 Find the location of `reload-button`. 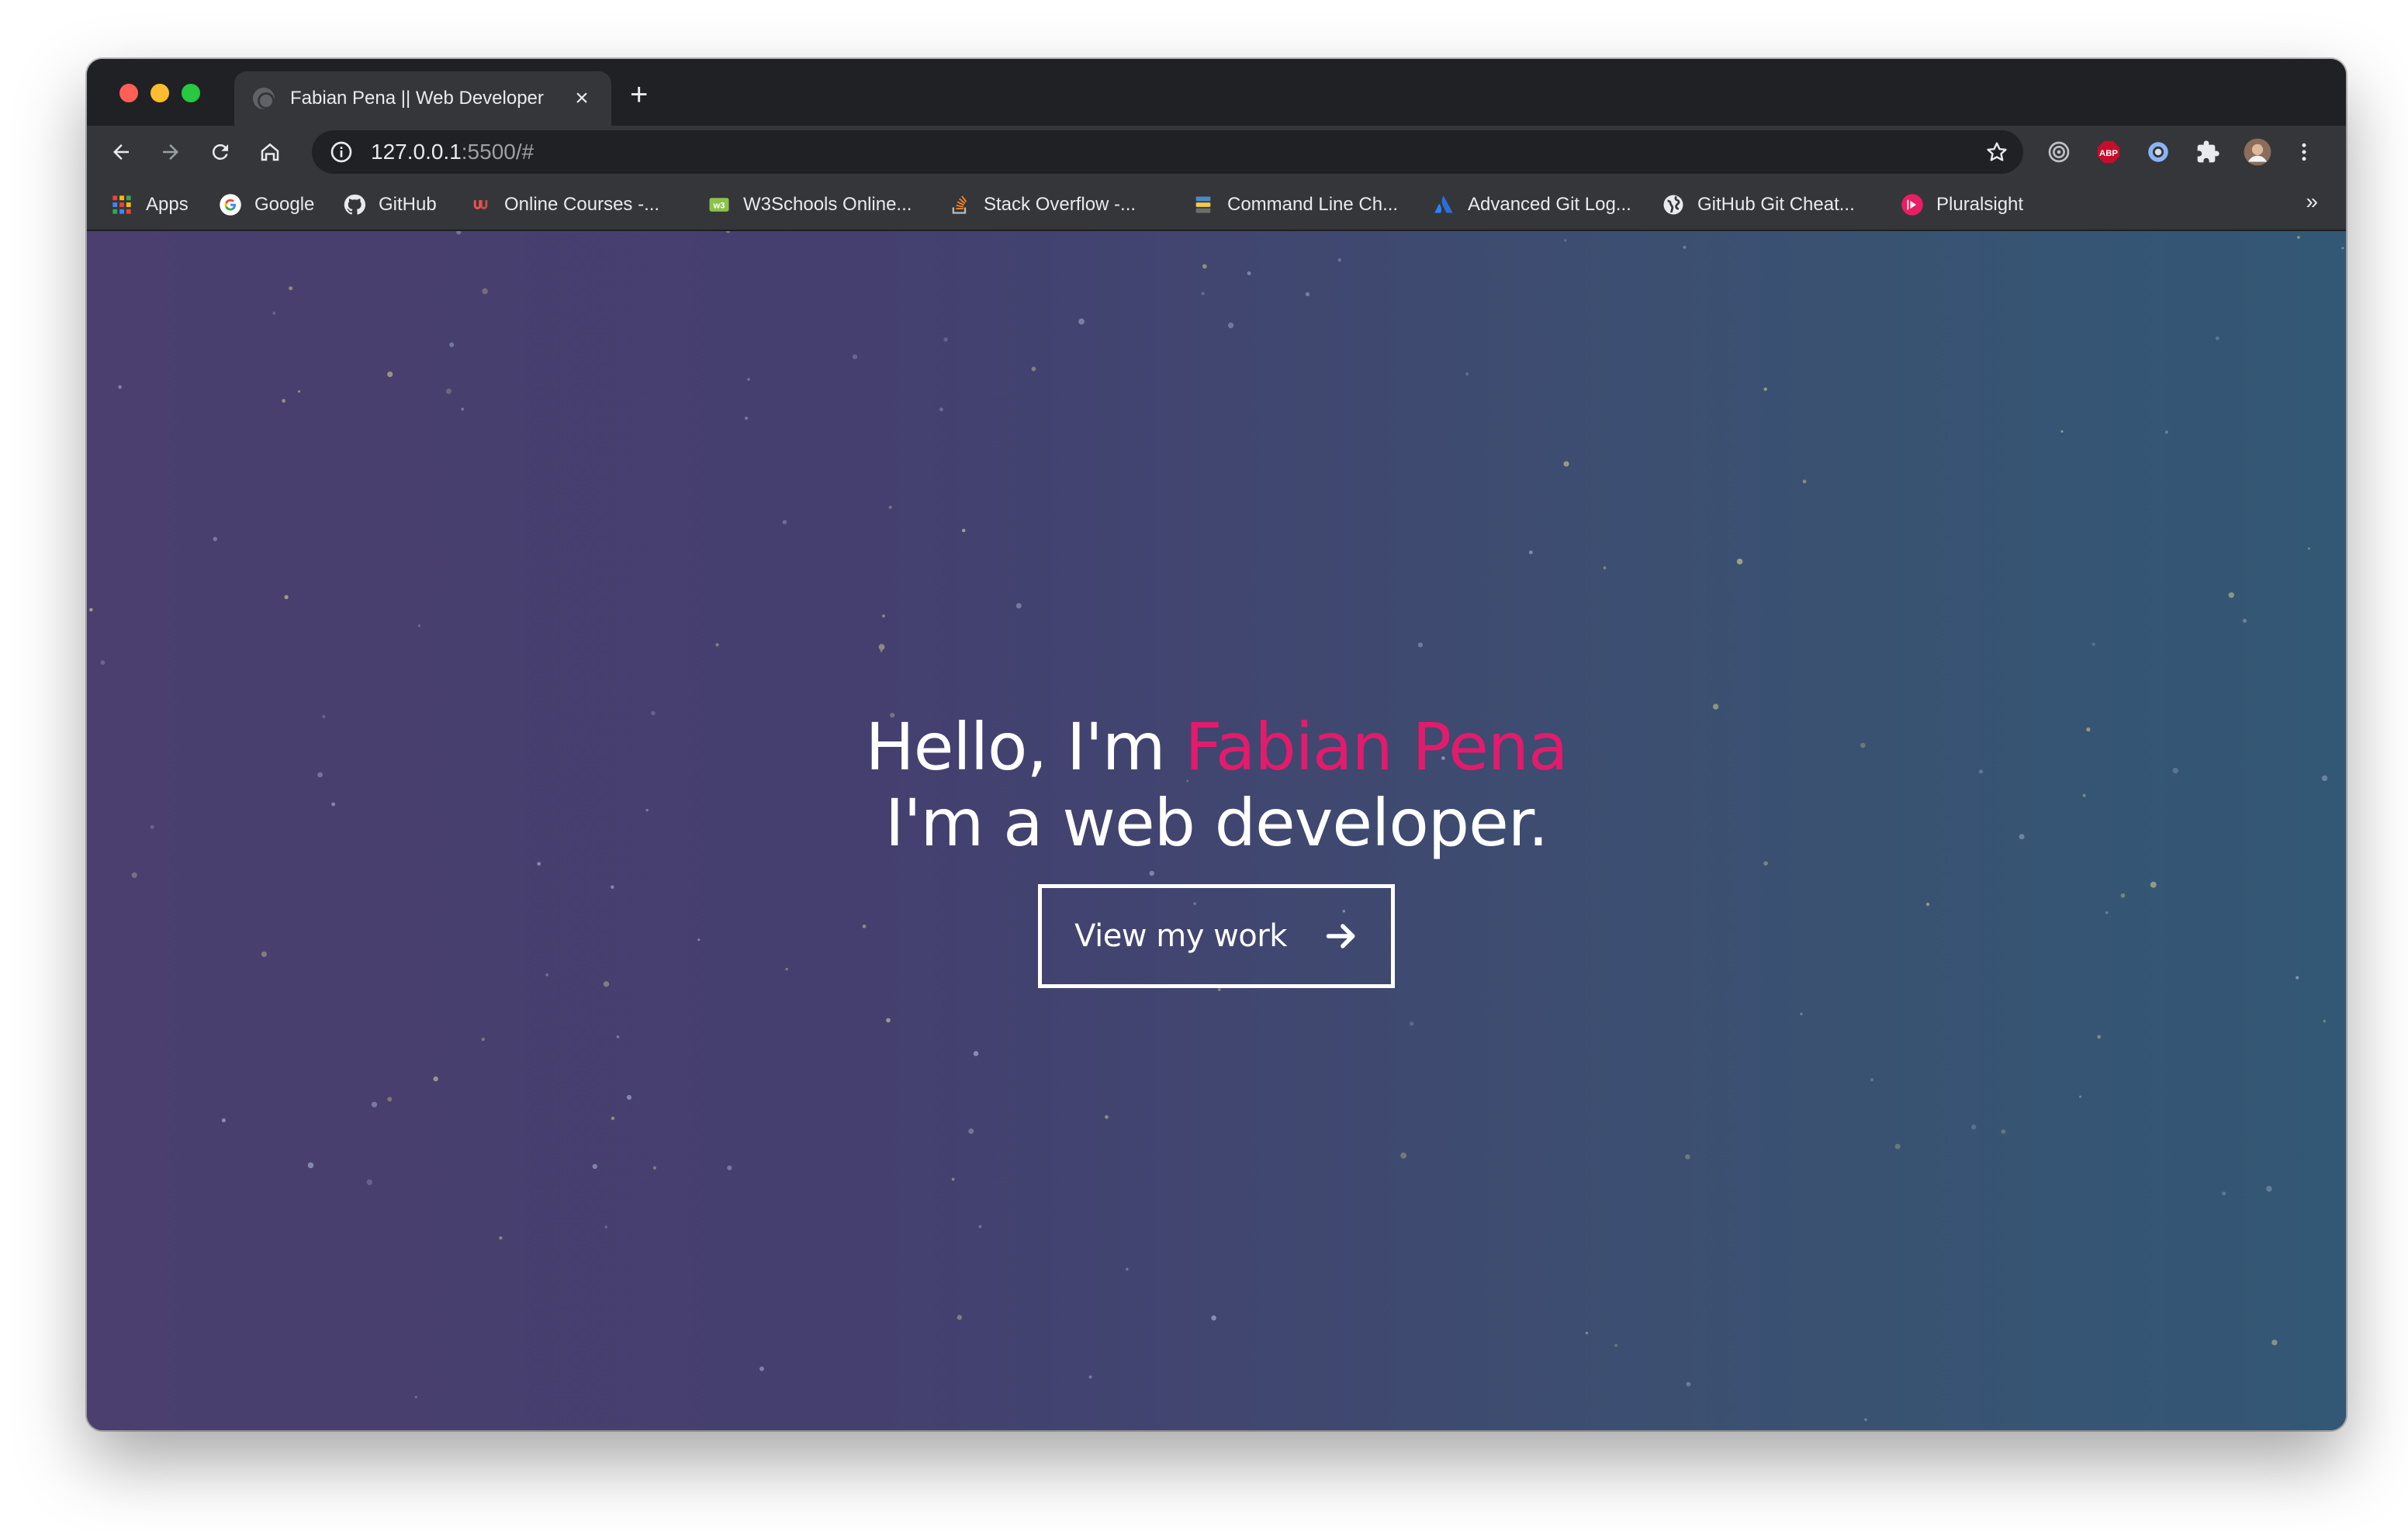

reload-button is located at coordinates (220, 152).